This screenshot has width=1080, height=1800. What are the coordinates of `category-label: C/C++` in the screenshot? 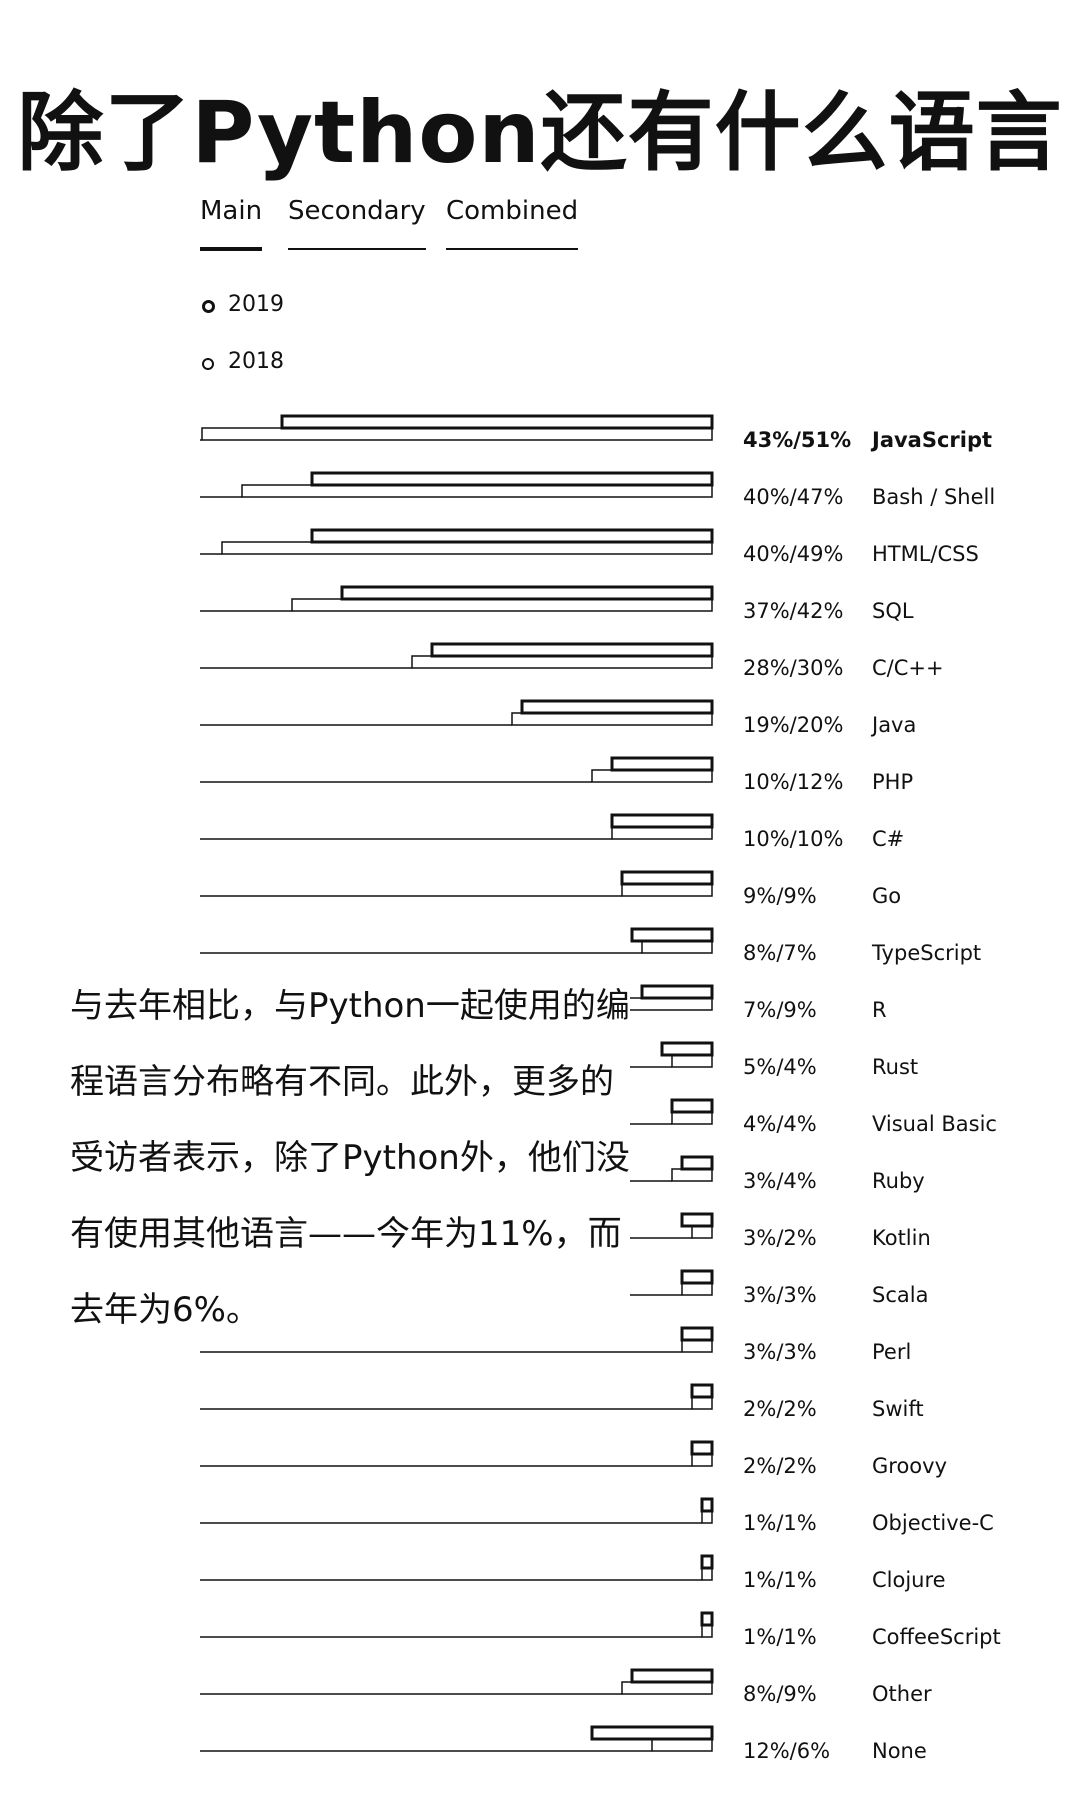 It's located at (908, 668).